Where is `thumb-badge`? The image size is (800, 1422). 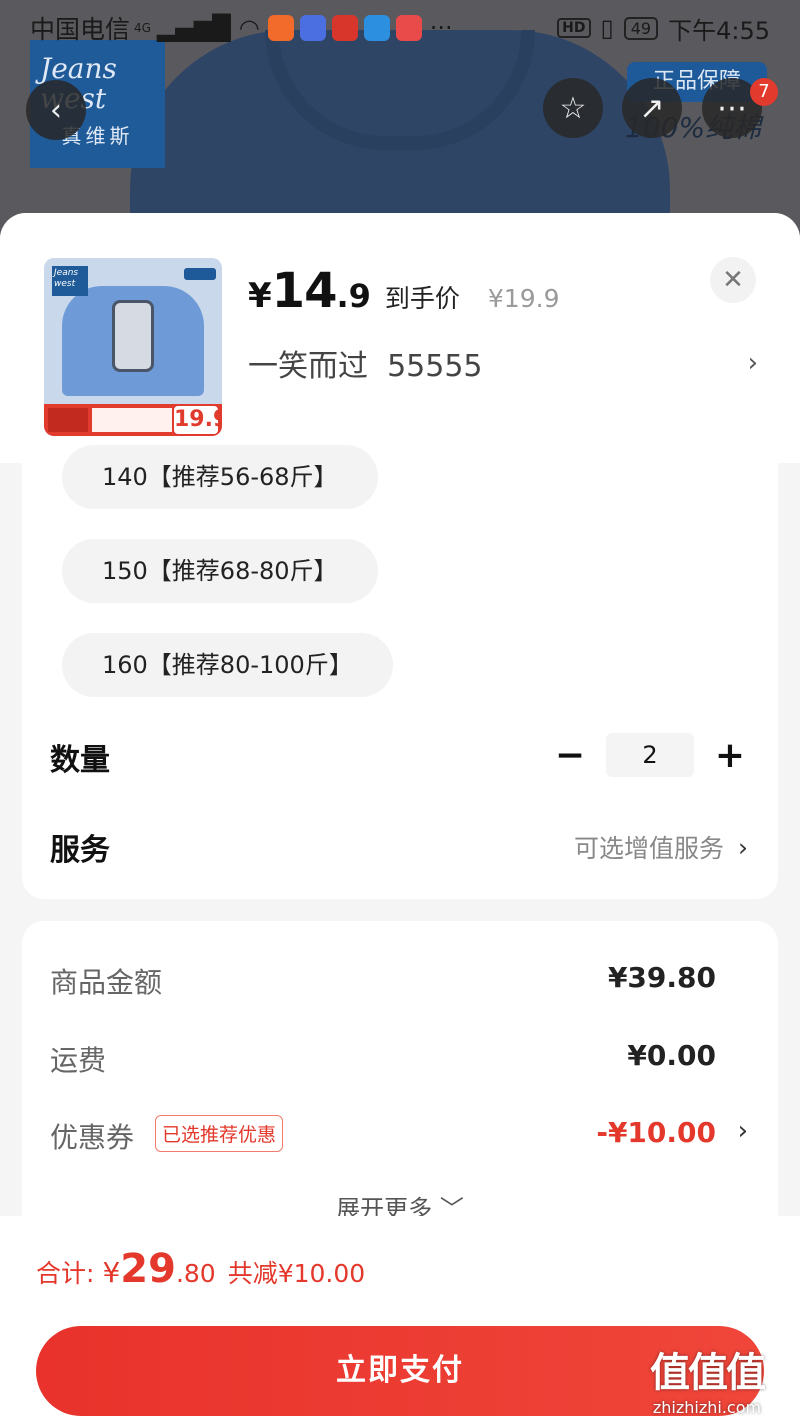 thumb-badge is located at coordinates (200, 274).